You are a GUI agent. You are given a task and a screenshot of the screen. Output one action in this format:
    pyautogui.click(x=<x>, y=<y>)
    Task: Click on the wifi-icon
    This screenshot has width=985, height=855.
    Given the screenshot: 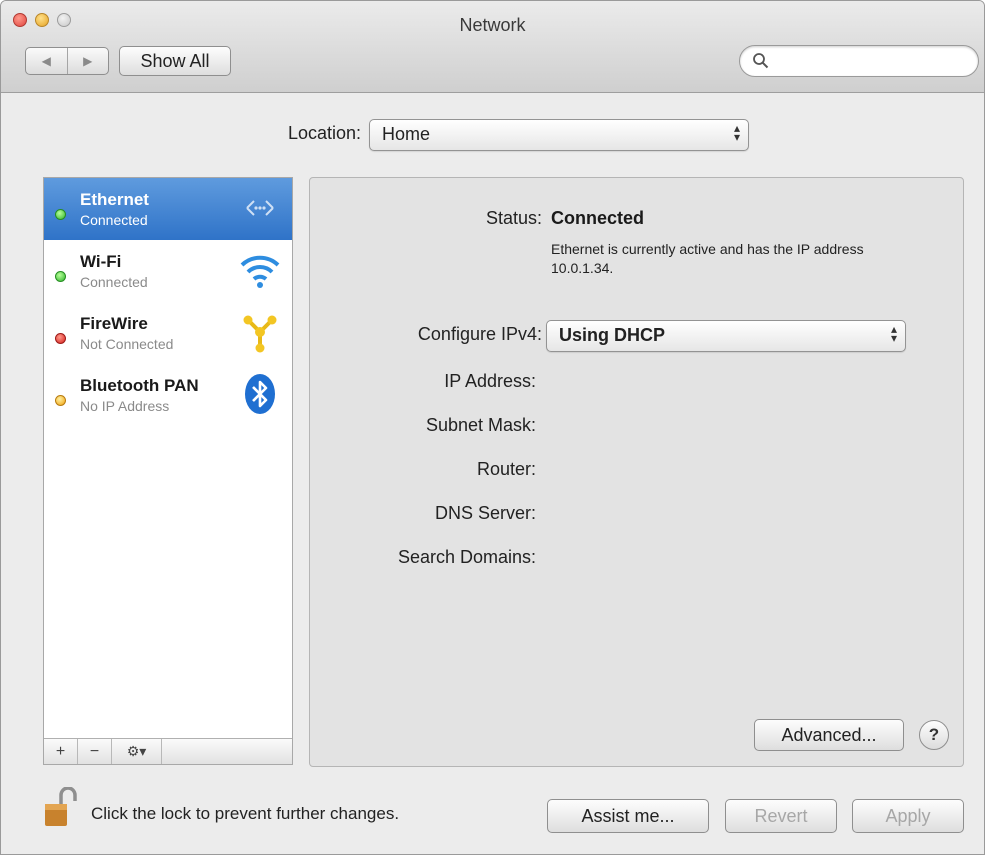 What is the action you would take?
    pyautogui.click(x=260, y=271)
    